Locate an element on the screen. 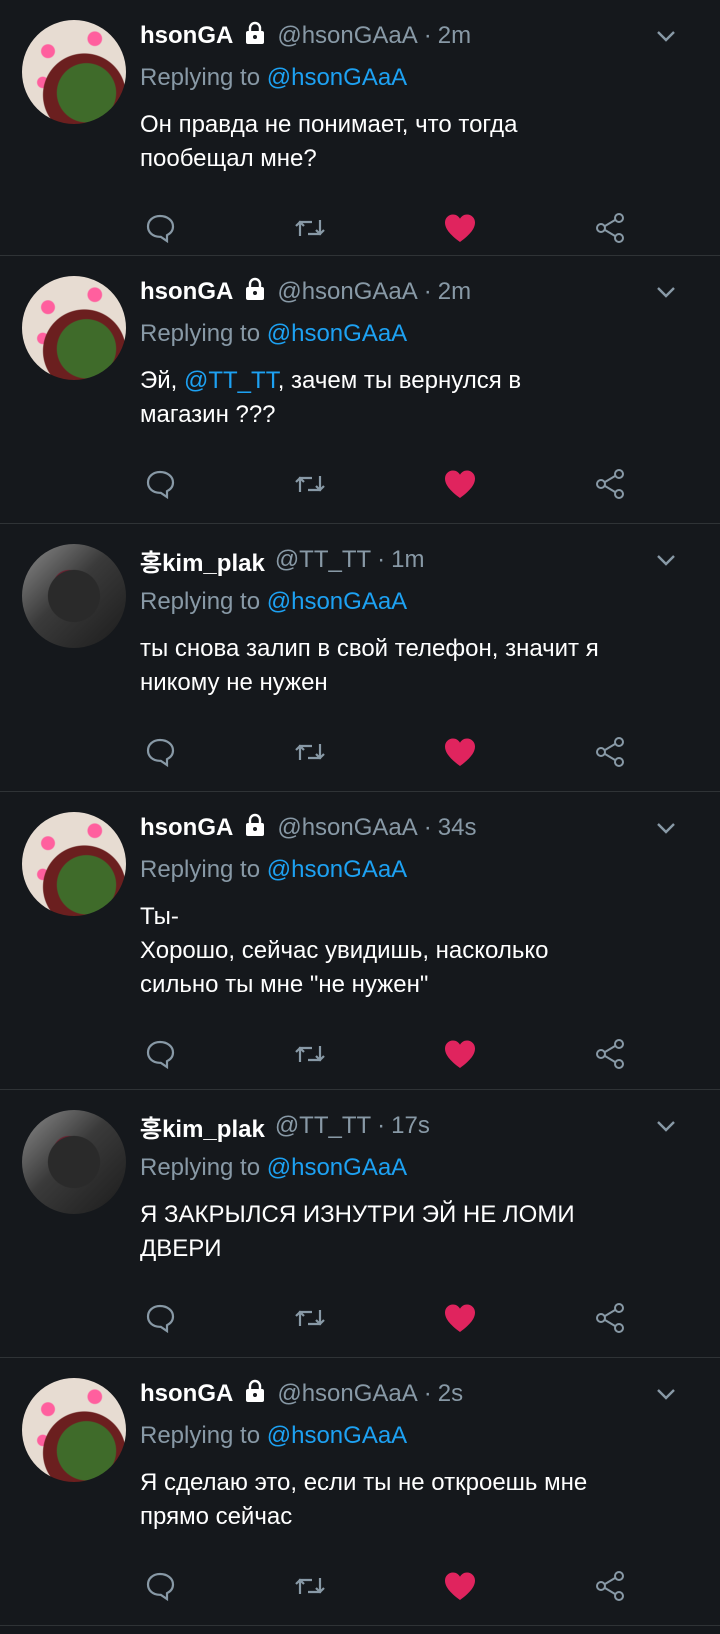  tweet-text-part: Я ЗАКРЫЛСЯ ИЗНУТРИ ЭЙ НЕ ЛОМИ ДВЕРИ is located at coordinates (357, 1231).